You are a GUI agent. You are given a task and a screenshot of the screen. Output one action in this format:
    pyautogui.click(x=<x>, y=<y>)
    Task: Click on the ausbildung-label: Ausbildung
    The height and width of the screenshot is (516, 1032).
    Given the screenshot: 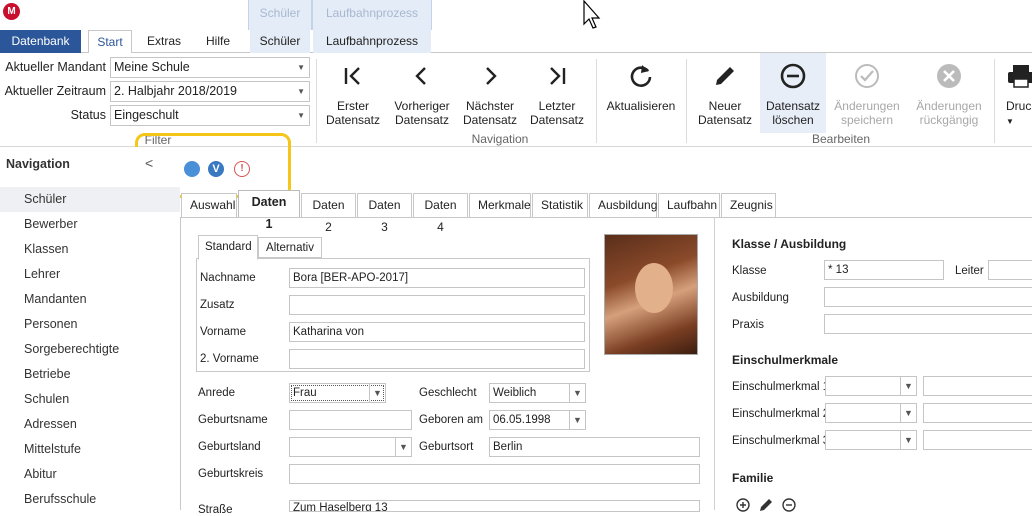 What is the action you would take?
    pyautogui.click(x=760, y=298)
    